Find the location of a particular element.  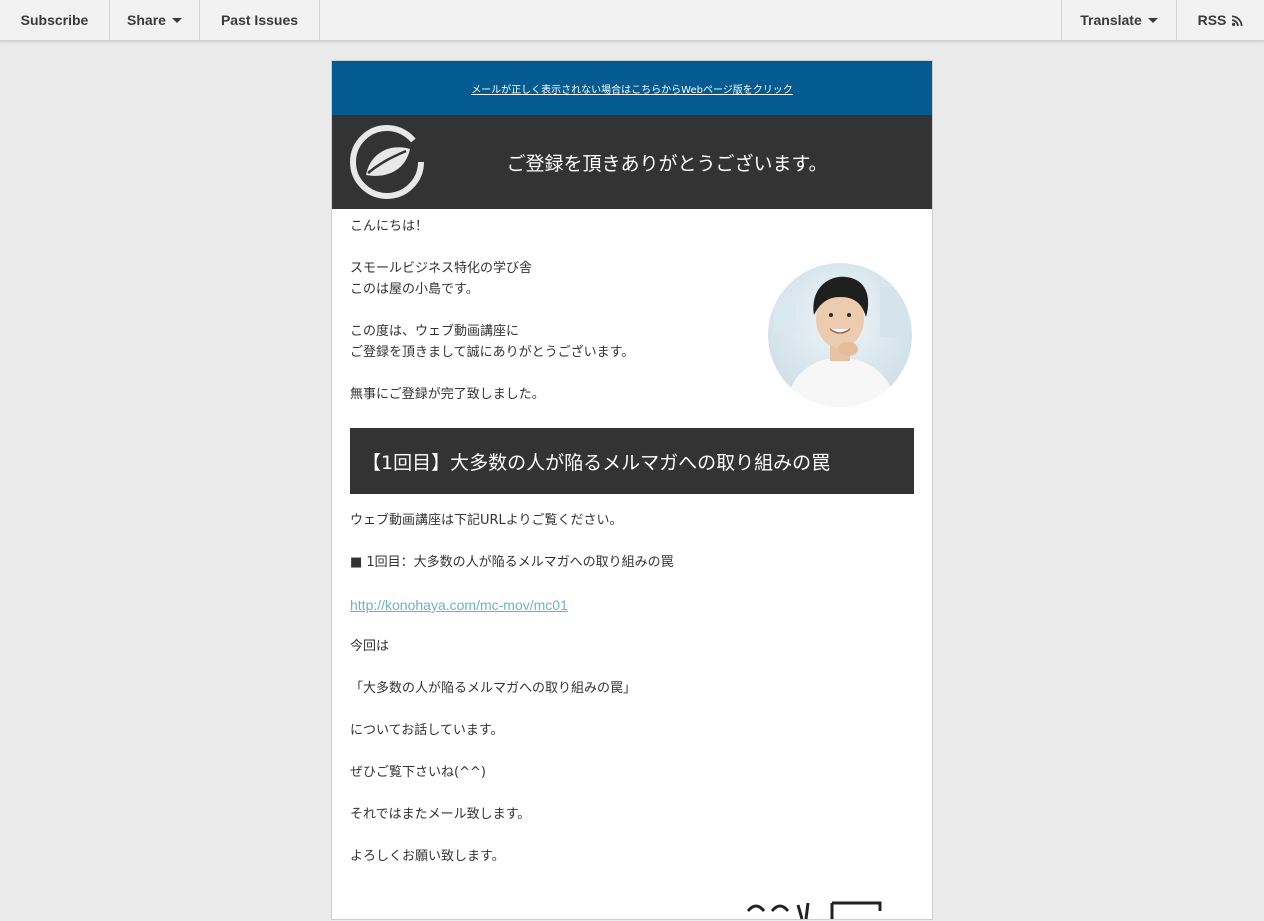

leaf-logo-icon is located at coordinates (387, 162).